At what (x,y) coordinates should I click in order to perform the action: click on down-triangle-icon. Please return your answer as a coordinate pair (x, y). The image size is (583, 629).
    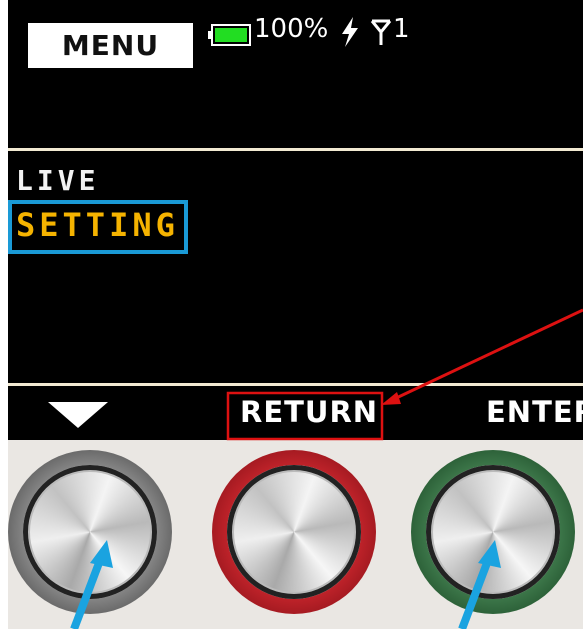
    Looking at the image, I should click on (78, 415).